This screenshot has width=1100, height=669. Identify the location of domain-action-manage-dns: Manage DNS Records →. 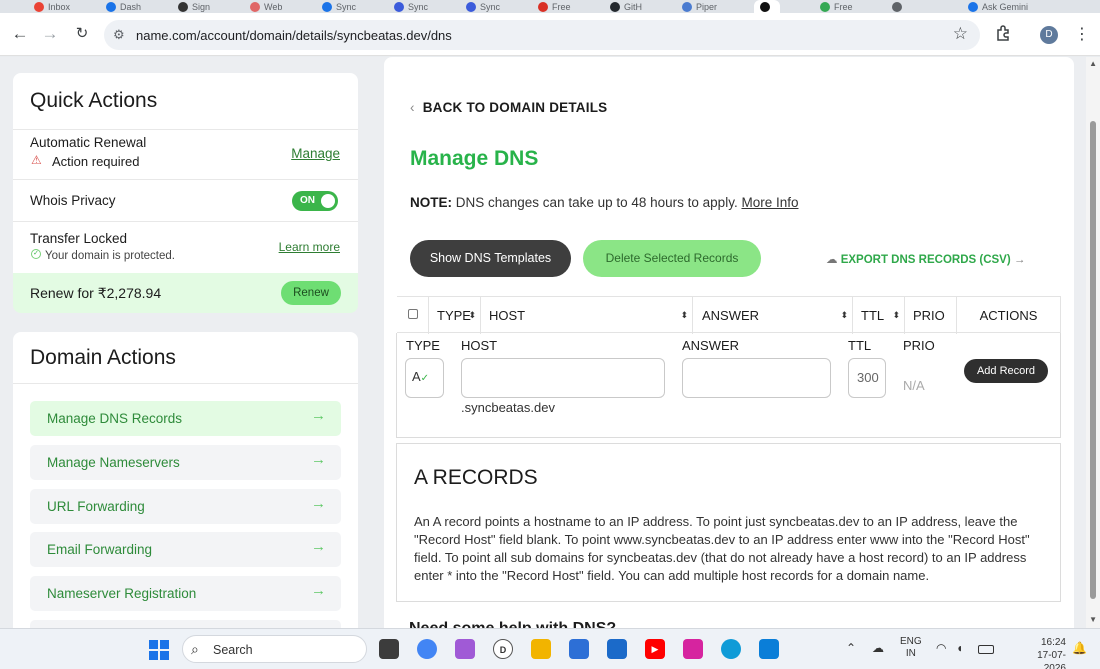
(185, 418).